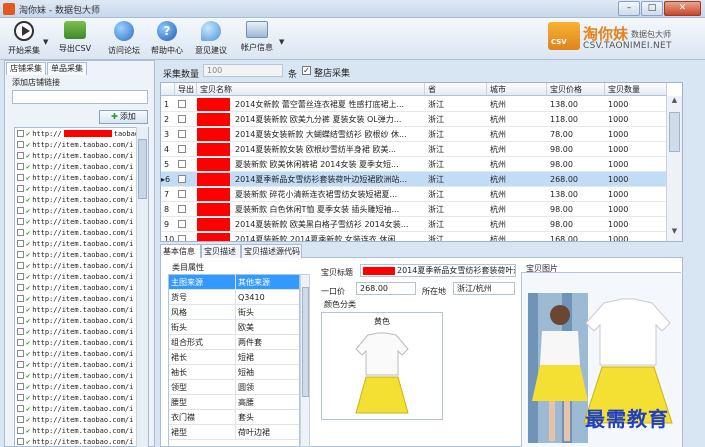  What do you see at coordinates (682, 8) in the screenshot?
I see `close-button: ✕` at bounding box center [682, 8].